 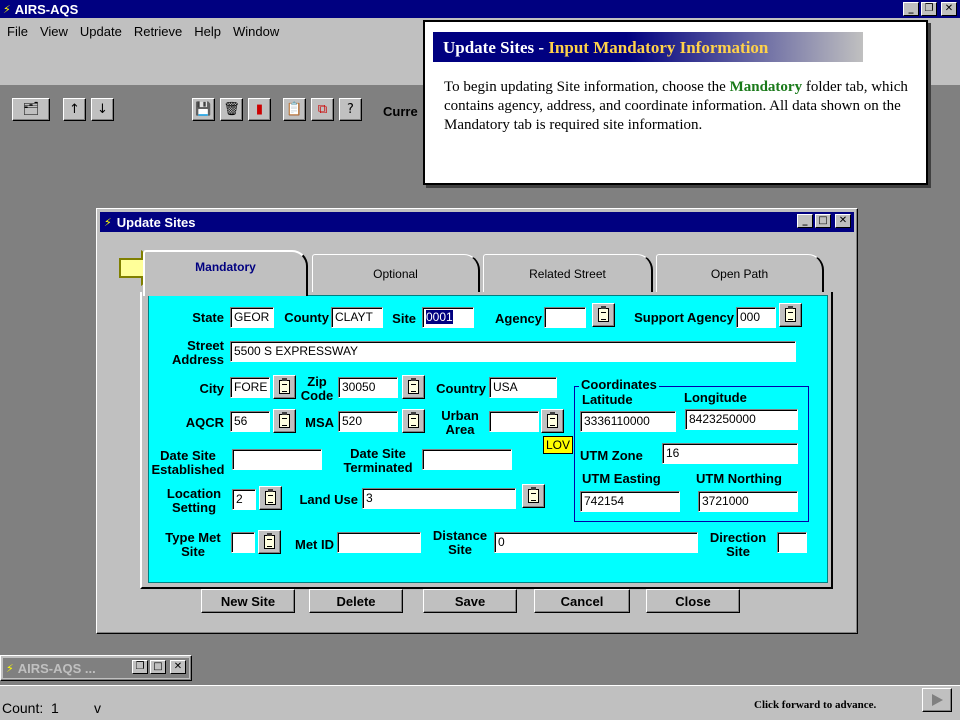 What do you see at coordinates (513, 351) in the screenshot?
I see `street-address-field: 5500 S EXPRESSWAY` at bounding box center [513, 351].